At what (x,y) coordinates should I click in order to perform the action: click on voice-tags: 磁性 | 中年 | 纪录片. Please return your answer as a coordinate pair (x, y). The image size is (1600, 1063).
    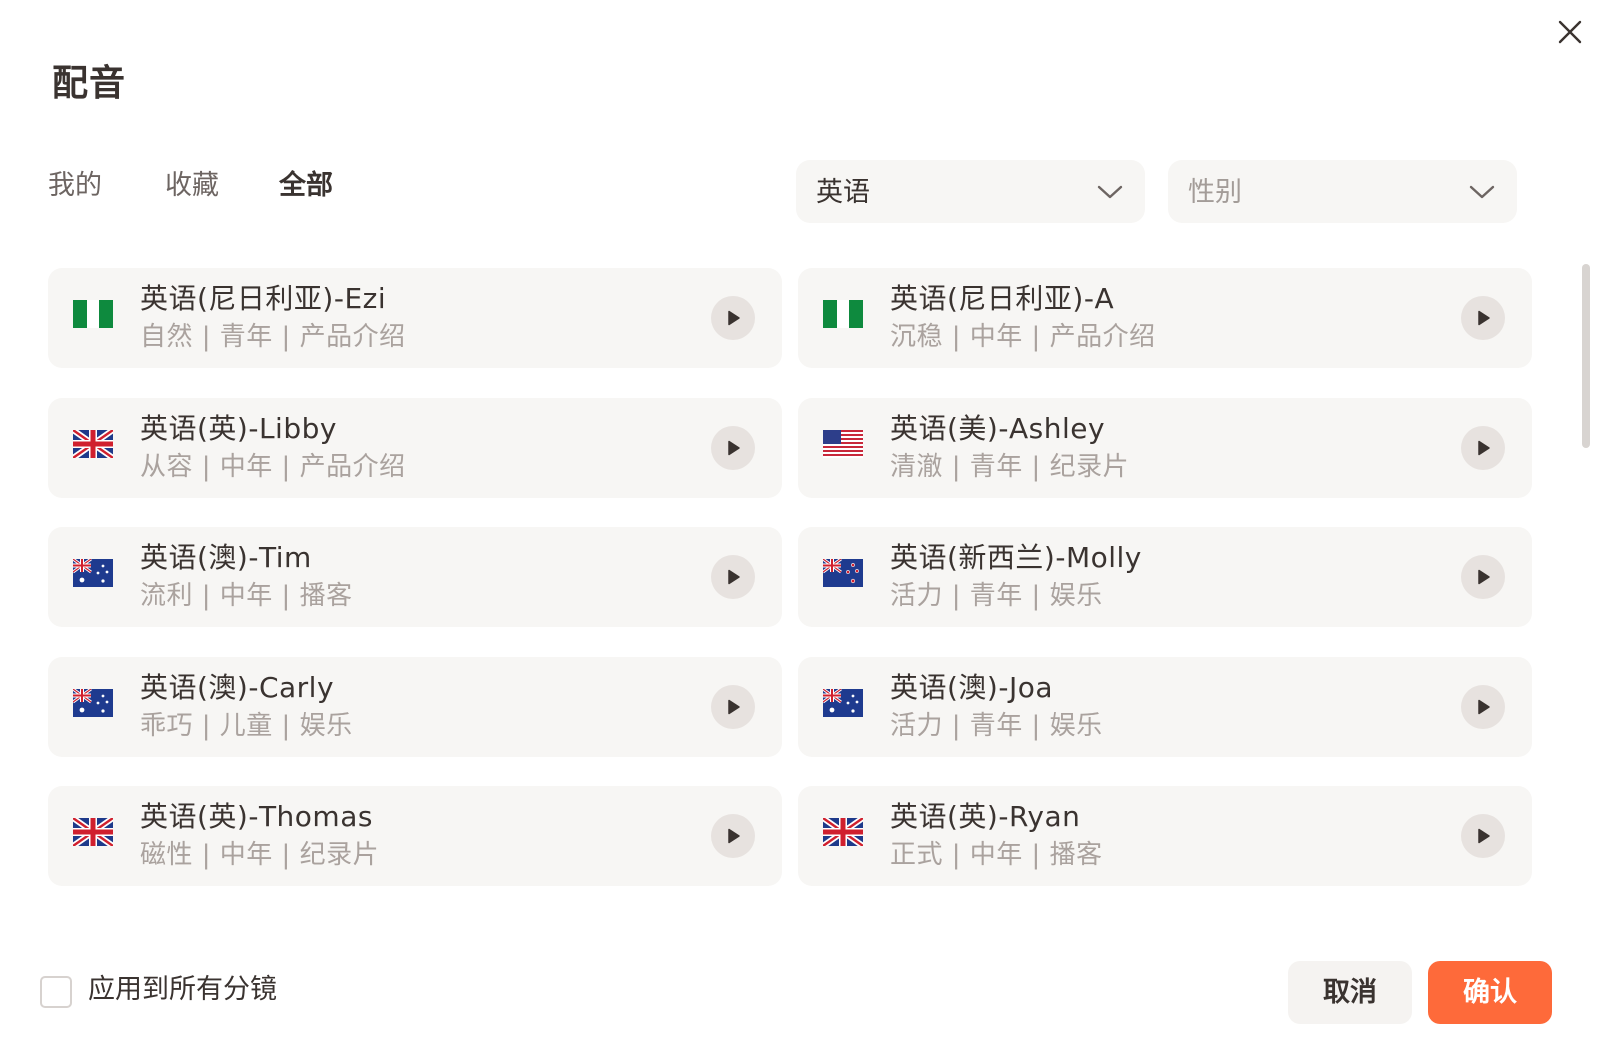
    Looking at the image, I should click on (260, 855).